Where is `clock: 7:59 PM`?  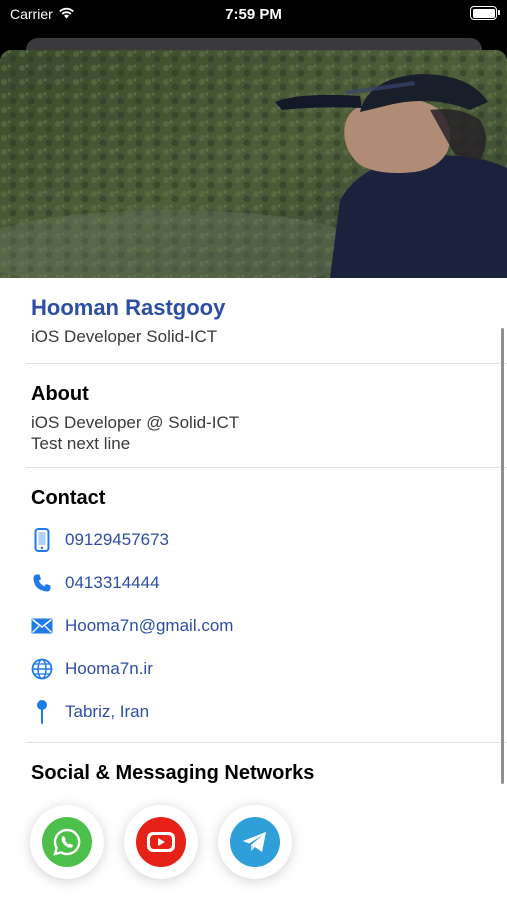
clock: 7:59 PM is located at coordinates (253, 14).